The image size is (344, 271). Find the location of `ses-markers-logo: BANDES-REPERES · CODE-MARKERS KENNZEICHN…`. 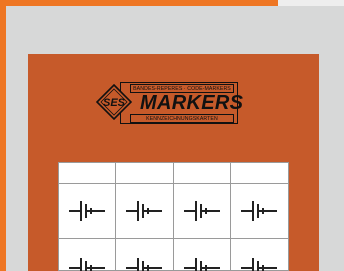

ses-markers-logo: BANDES-REPERES · CODE-MARKERS KENNZEICHN… is located at coordinates (168, 104).